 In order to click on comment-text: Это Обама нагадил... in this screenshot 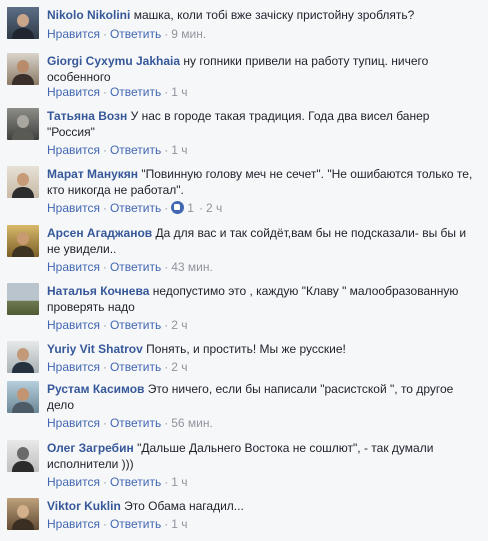, I will do `click(184, 506)`.